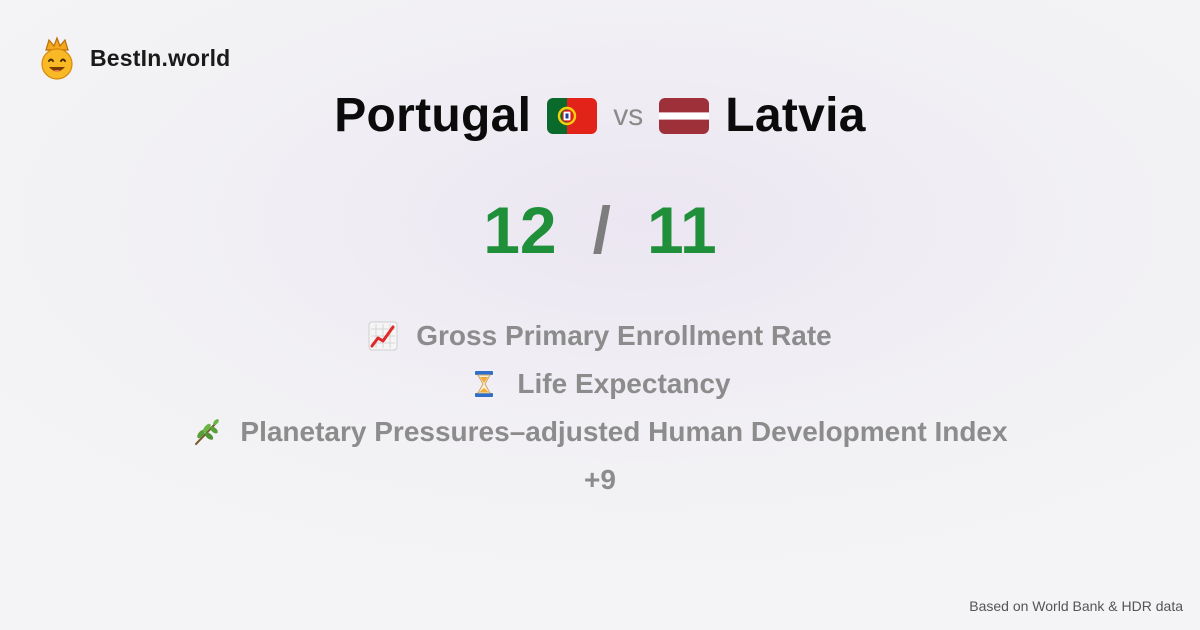 Image resolution: width=1200 pixels, height=630 pixels. What do you see at coordinates (681, 230) in the screenshot?
I see `right-score: 11` at bounding box center [681, 230].